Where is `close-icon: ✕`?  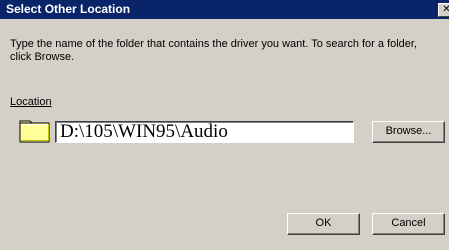 close-icon: ✕ is located at coordinates (445, 9).